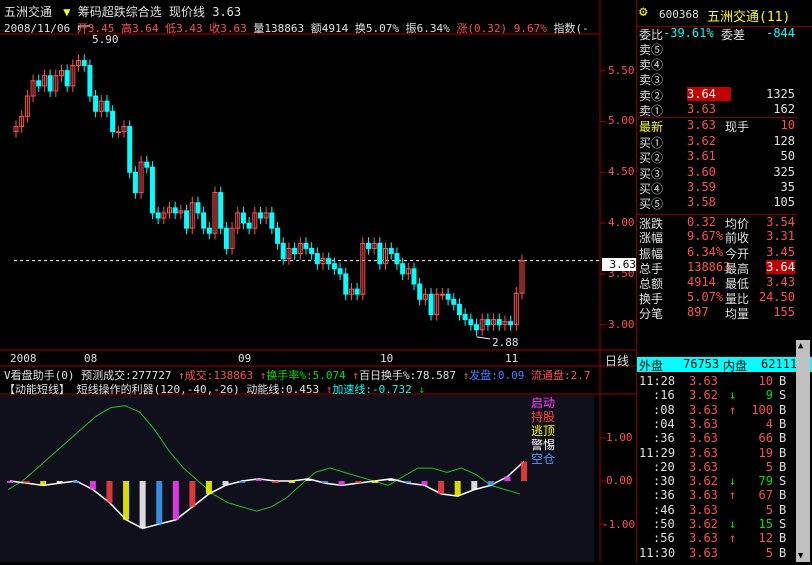 This screenshot has height=565, width=812. Describe the element at coordinates (701, 125) in the screenshot. I see `latest-value: 3.63` at that location.